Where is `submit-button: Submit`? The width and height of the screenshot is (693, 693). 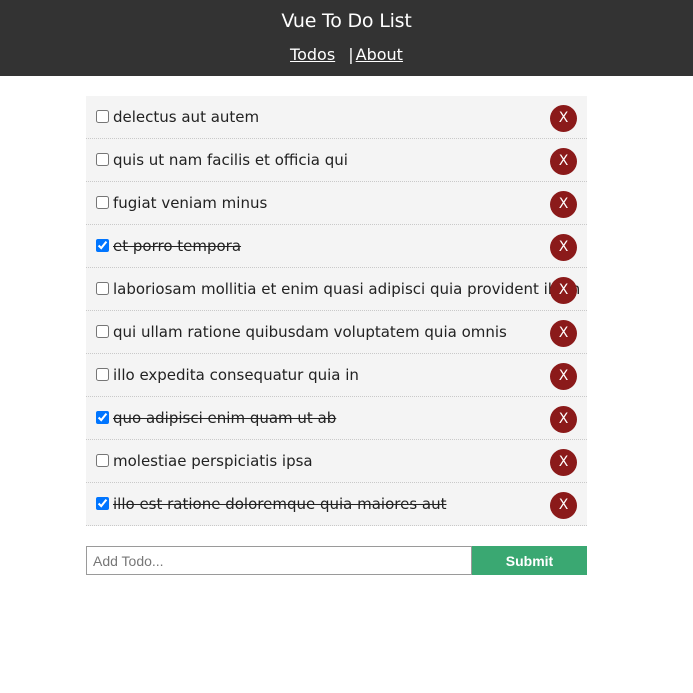 submit-button: Submit is located at coordinates (529, 560).